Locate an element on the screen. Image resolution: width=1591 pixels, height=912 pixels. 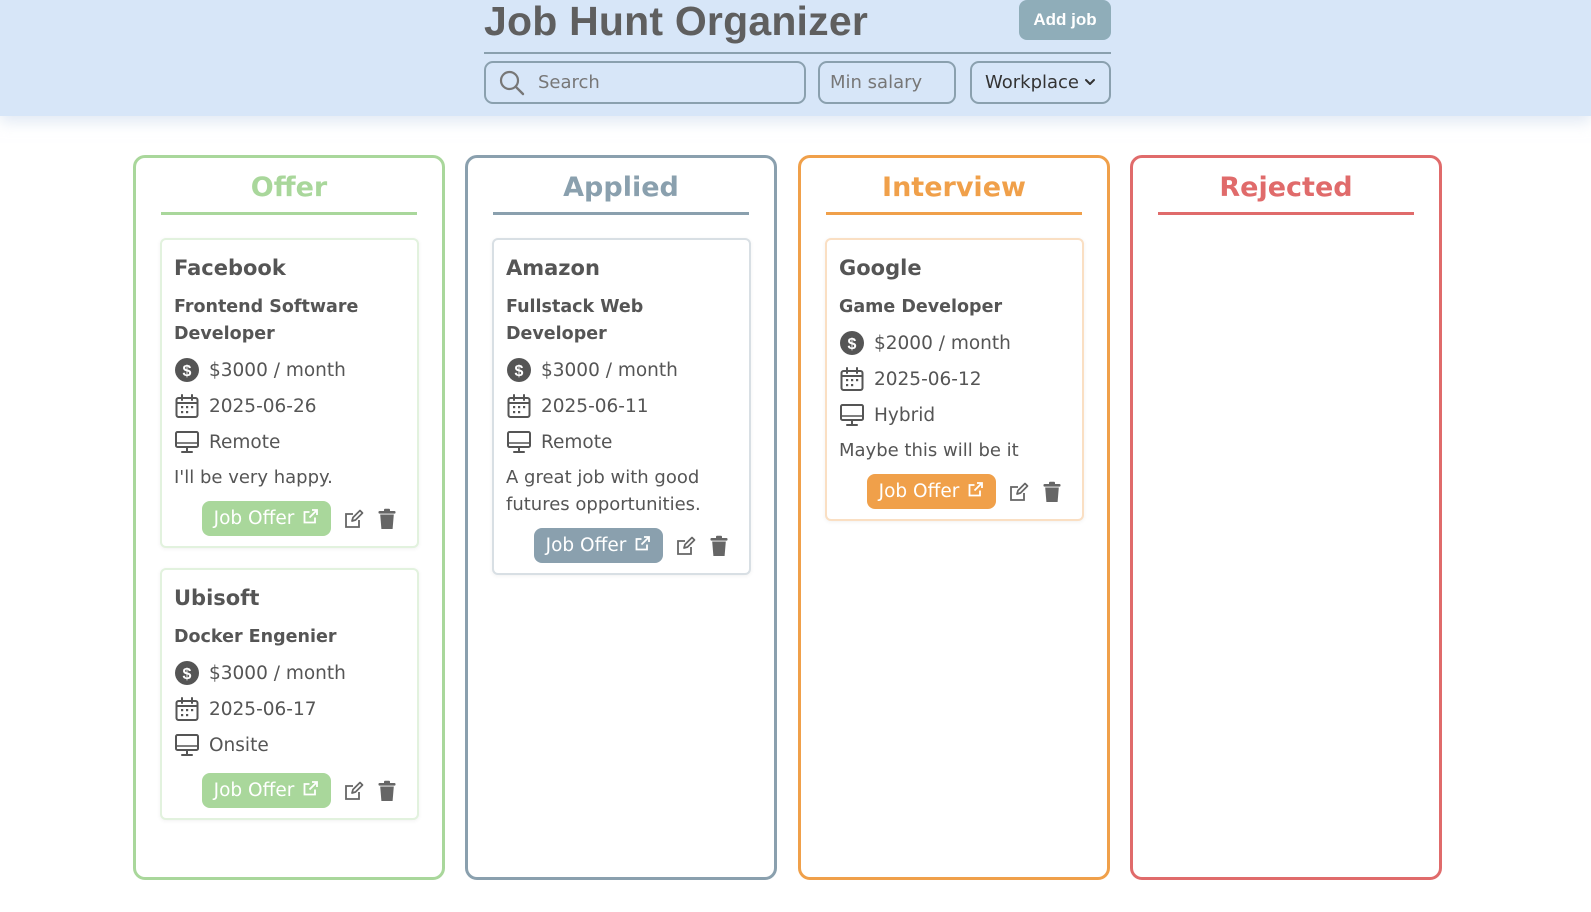
job-role: Frontend Software Developer is located at coordinates (266, 320).